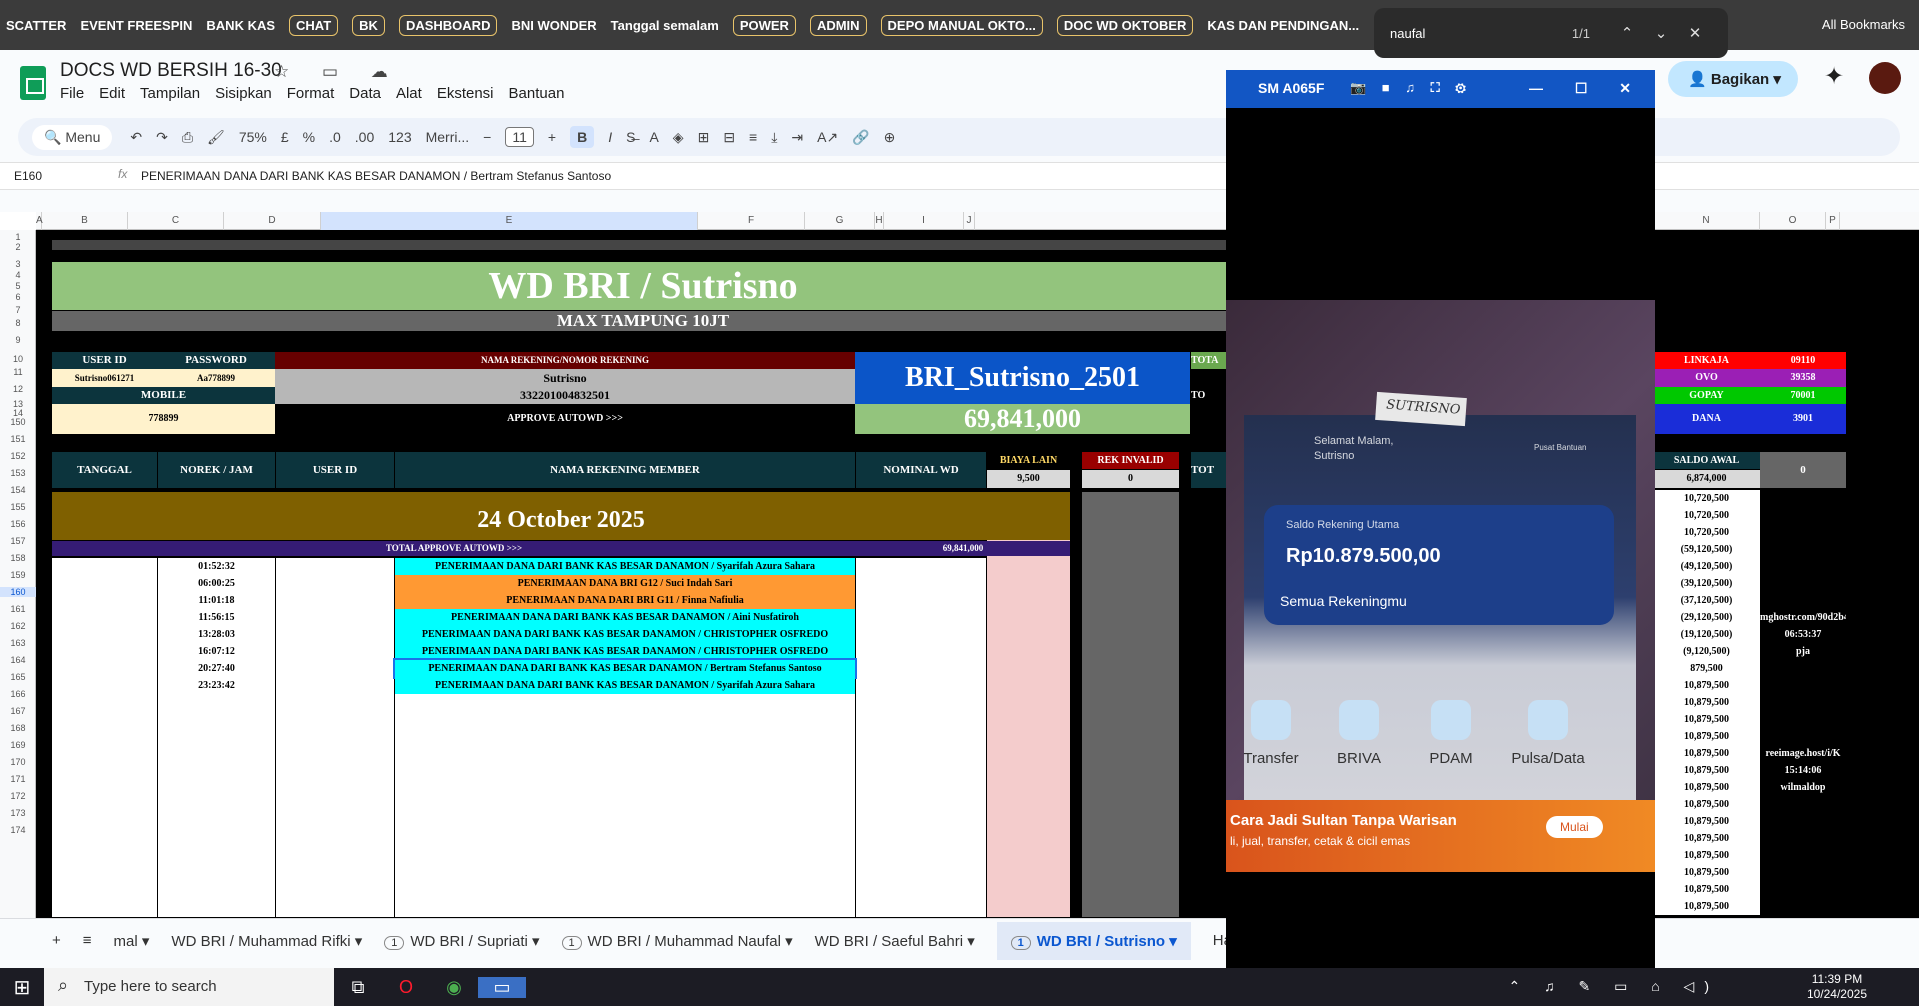 Image resolution: width=1919 pixels, height=1006 pixels. Describe the element at coordinates (553, 25) in the screenshot. I see `bookmark-item: BNI WONDER` at that location.